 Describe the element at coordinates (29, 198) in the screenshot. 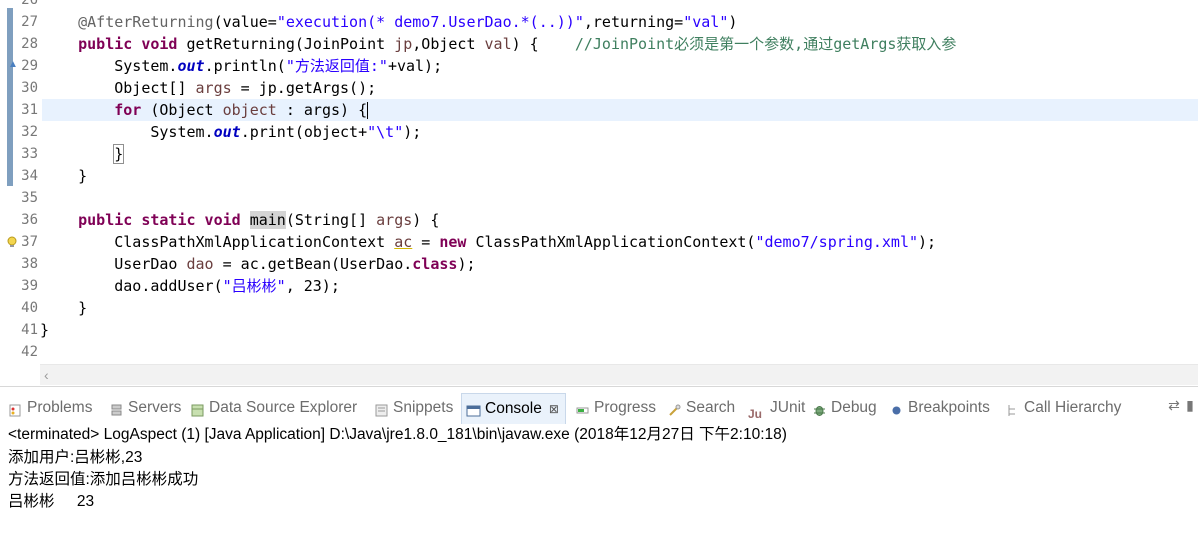

I see `line-number: 35` at that location.